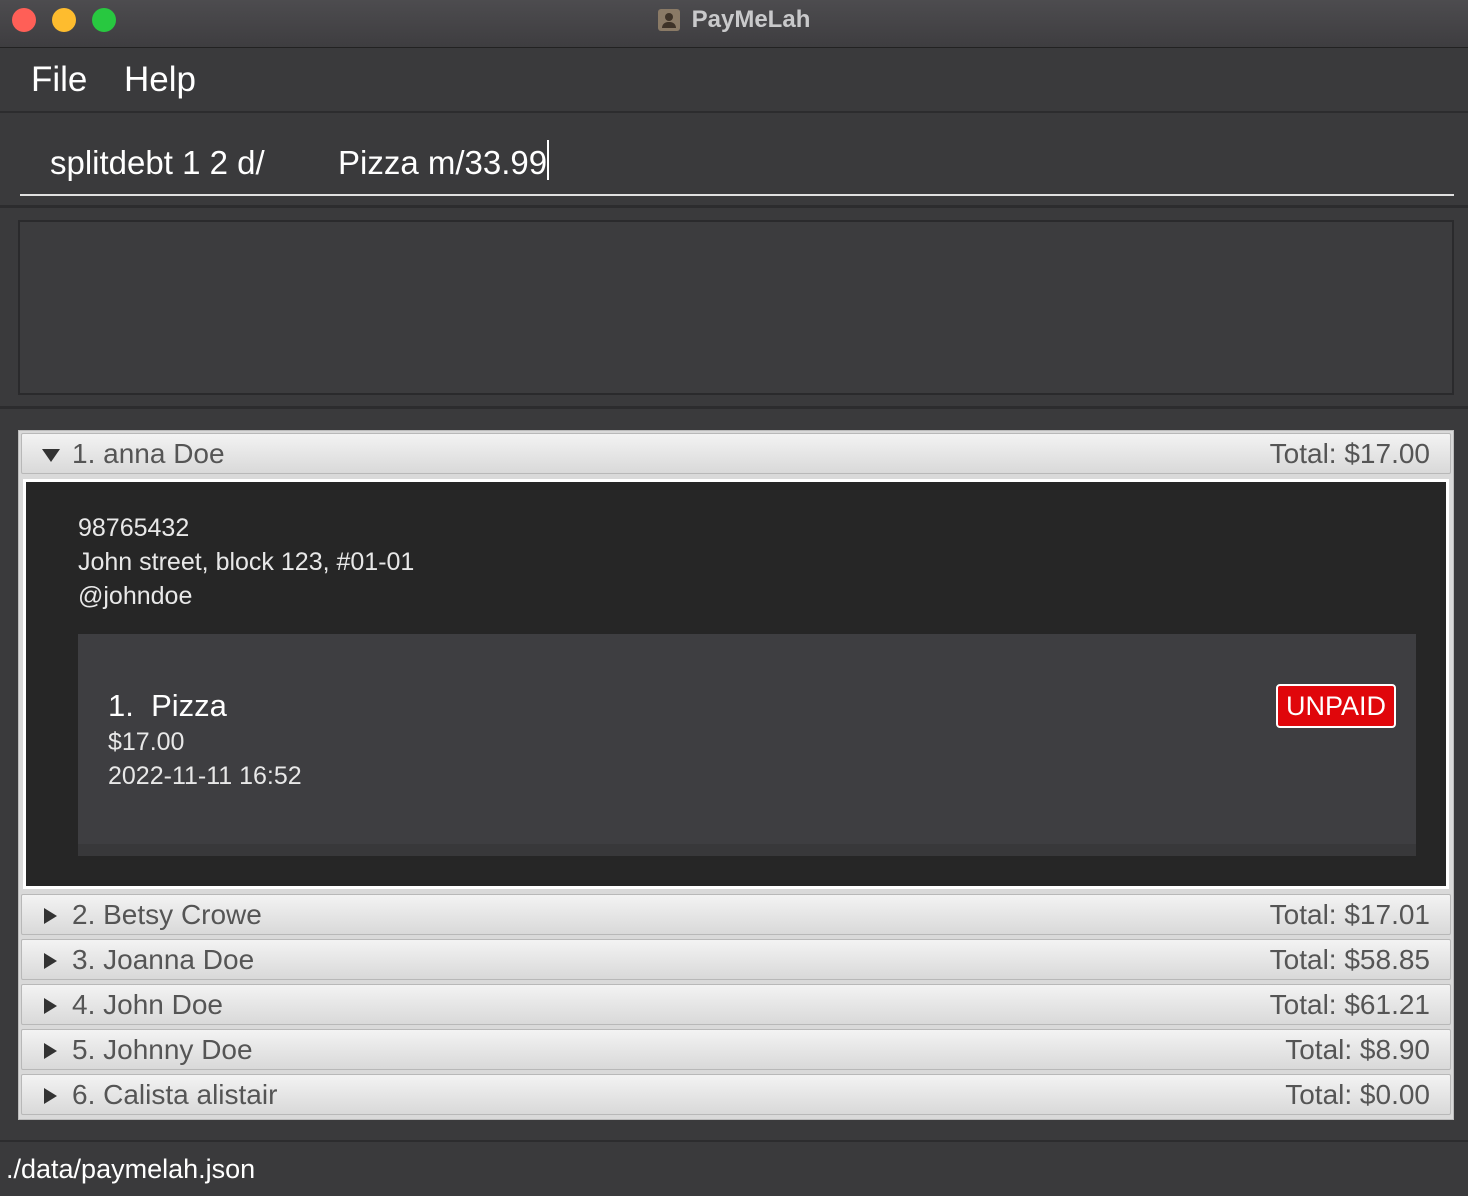 The image size is (1468, 1196). I want to click on person-name: 5. Johnny Doe, so click(162, 1049).